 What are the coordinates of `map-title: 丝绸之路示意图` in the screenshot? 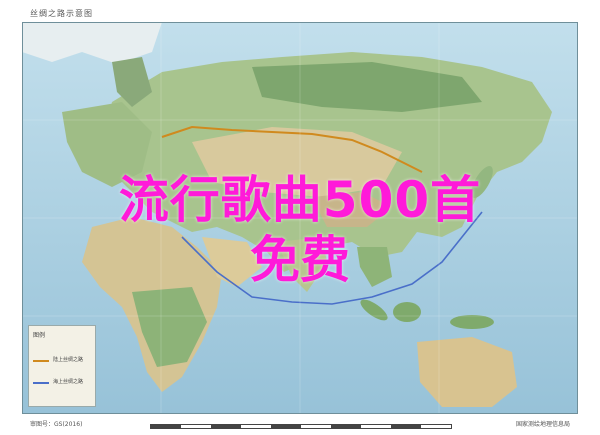 It's located at (61, 13).